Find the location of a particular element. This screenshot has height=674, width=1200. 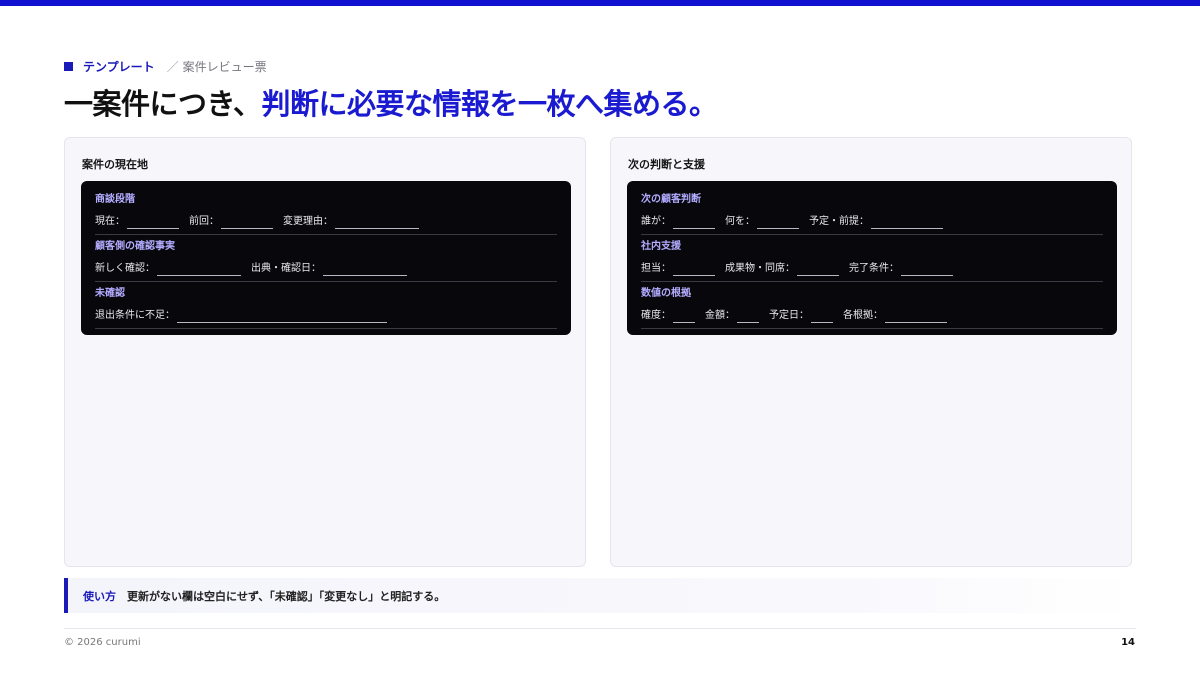

field-label: 予定・前提： is located at coordinates (839, 221).